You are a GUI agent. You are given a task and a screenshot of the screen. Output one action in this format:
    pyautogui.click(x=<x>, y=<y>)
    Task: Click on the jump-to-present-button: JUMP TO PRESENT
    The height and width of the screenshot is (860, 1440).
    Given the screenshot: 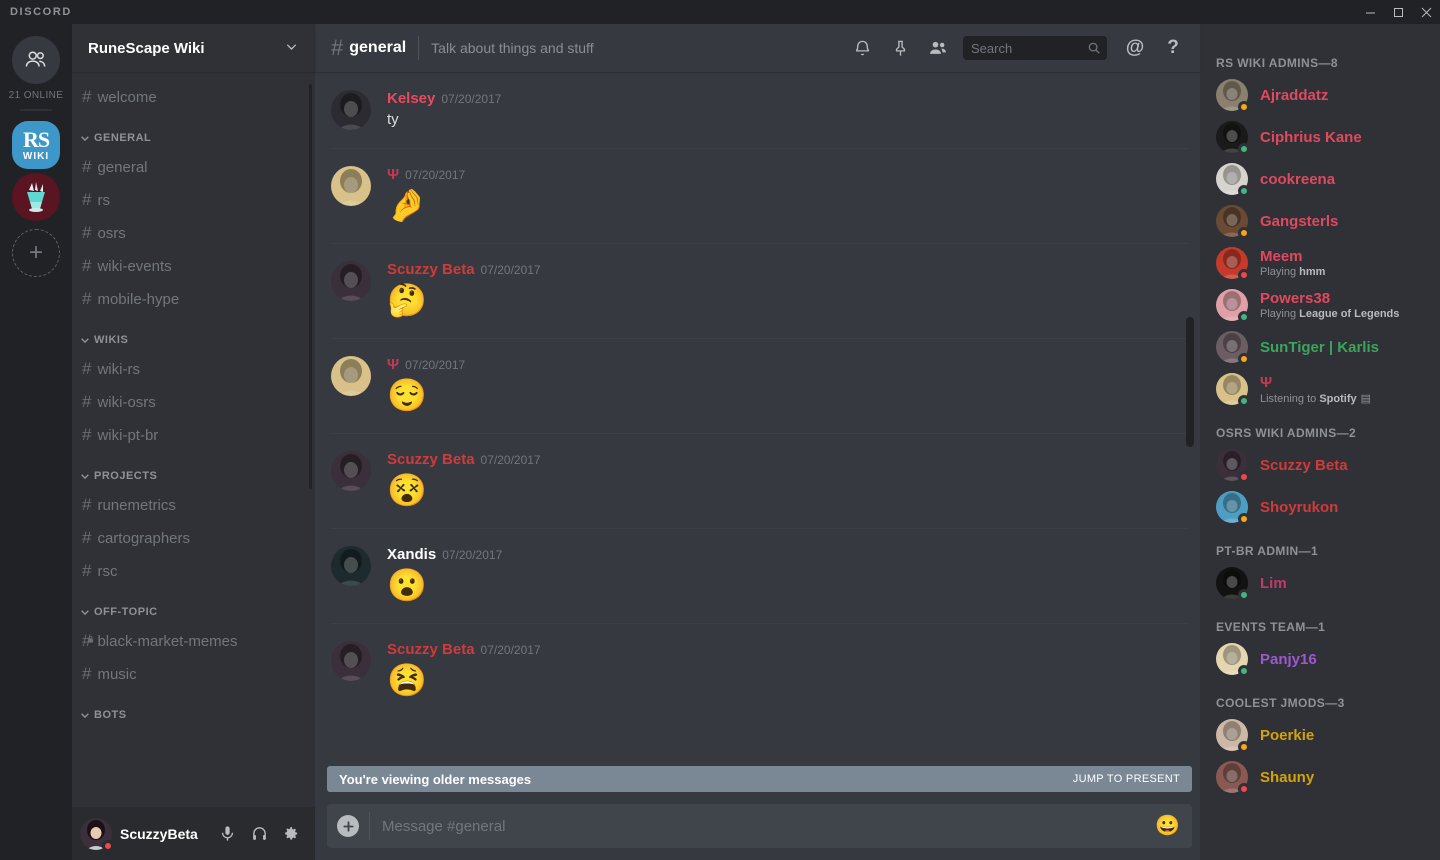 What is the action you would take?
    pyautogui.click(x=1126, y=779)
    